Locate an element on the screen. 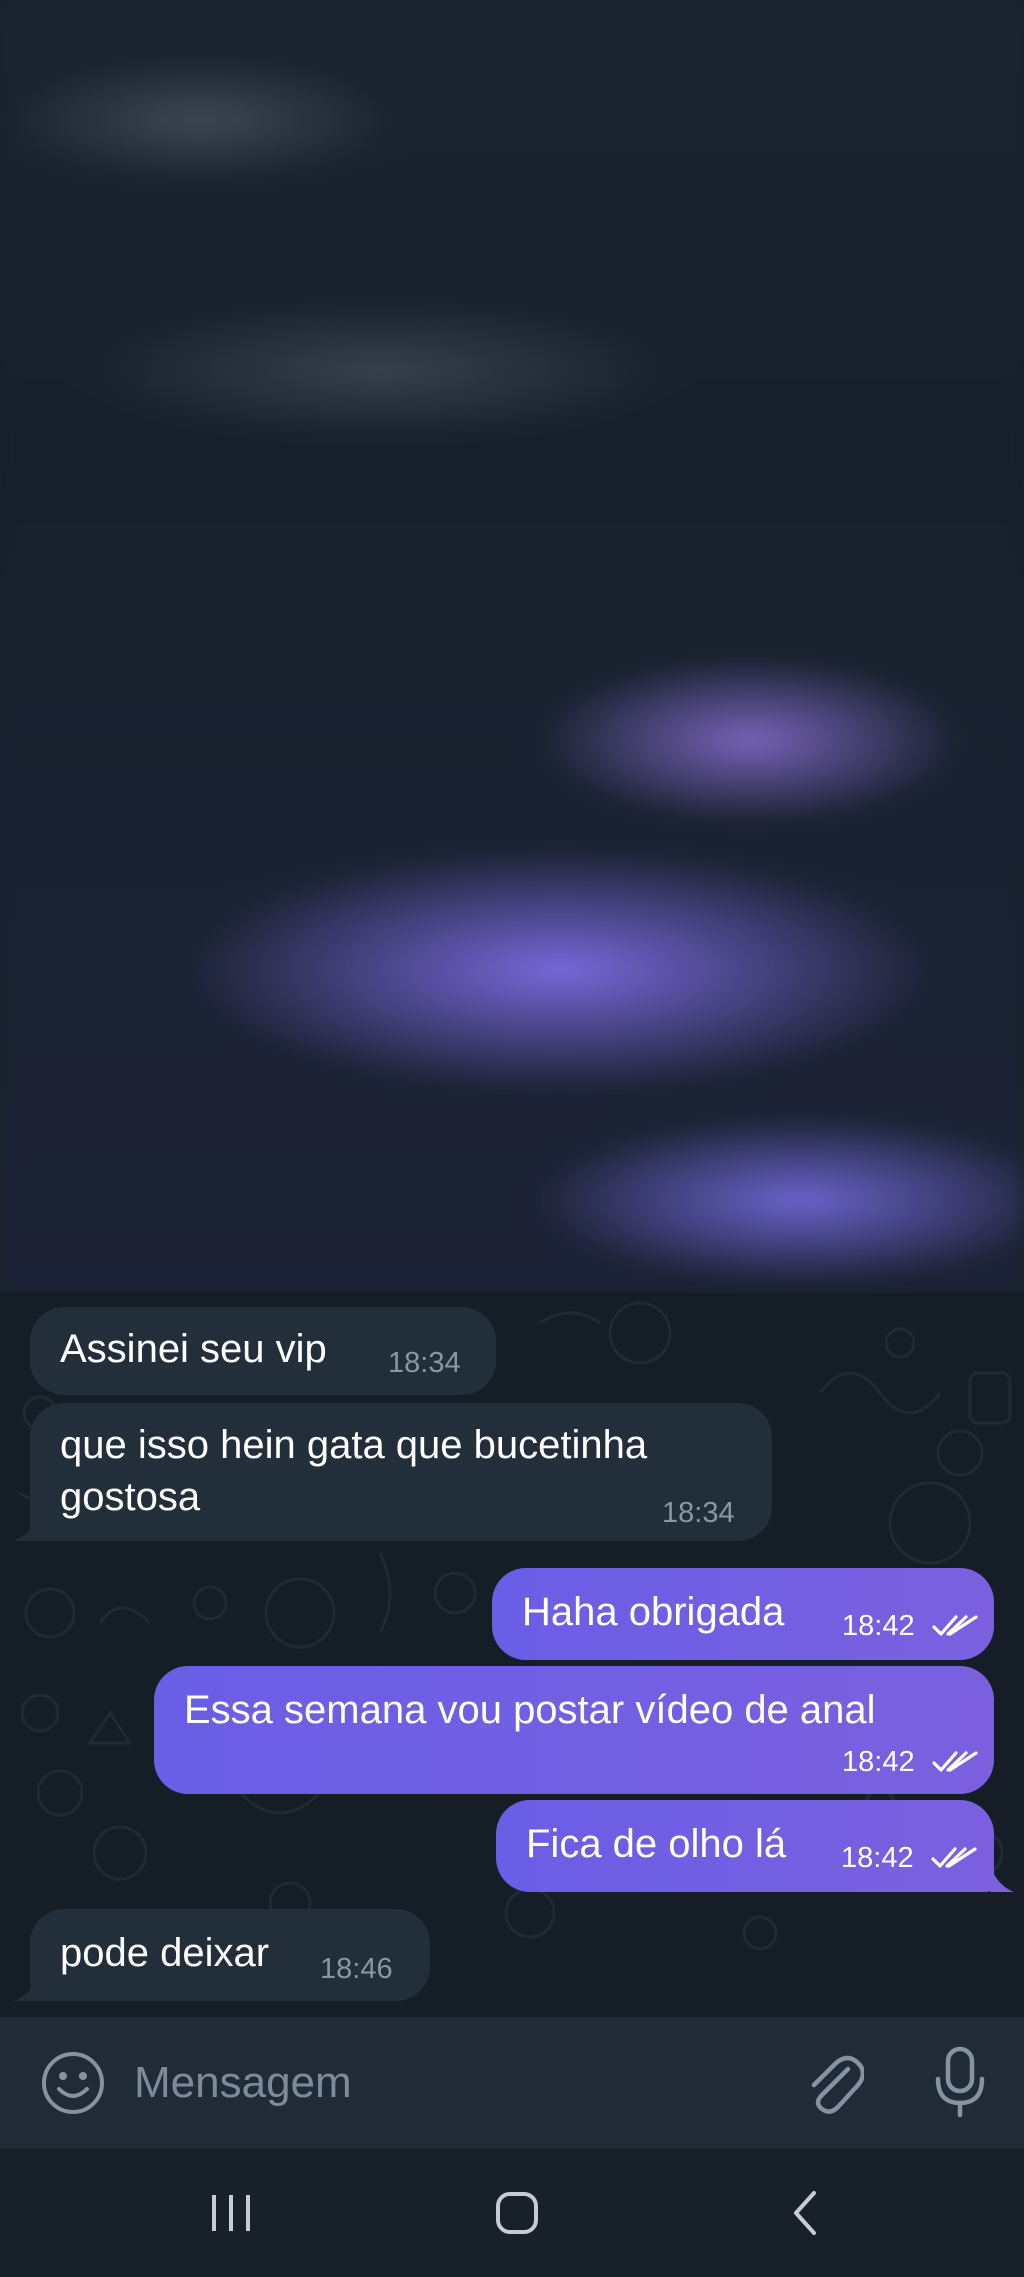 Image resolution: width=1024 pixels, height=2277 pixels. system-navigation-bar is located at coordinates (512, 2213).